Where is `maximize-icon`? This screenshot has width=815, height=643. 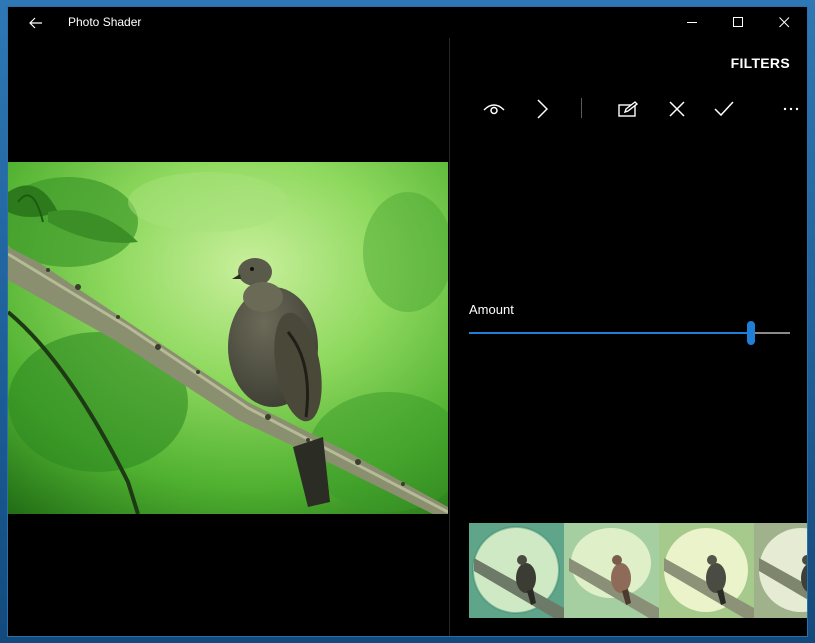 maximize-icon is located at coordinates (737, 22).